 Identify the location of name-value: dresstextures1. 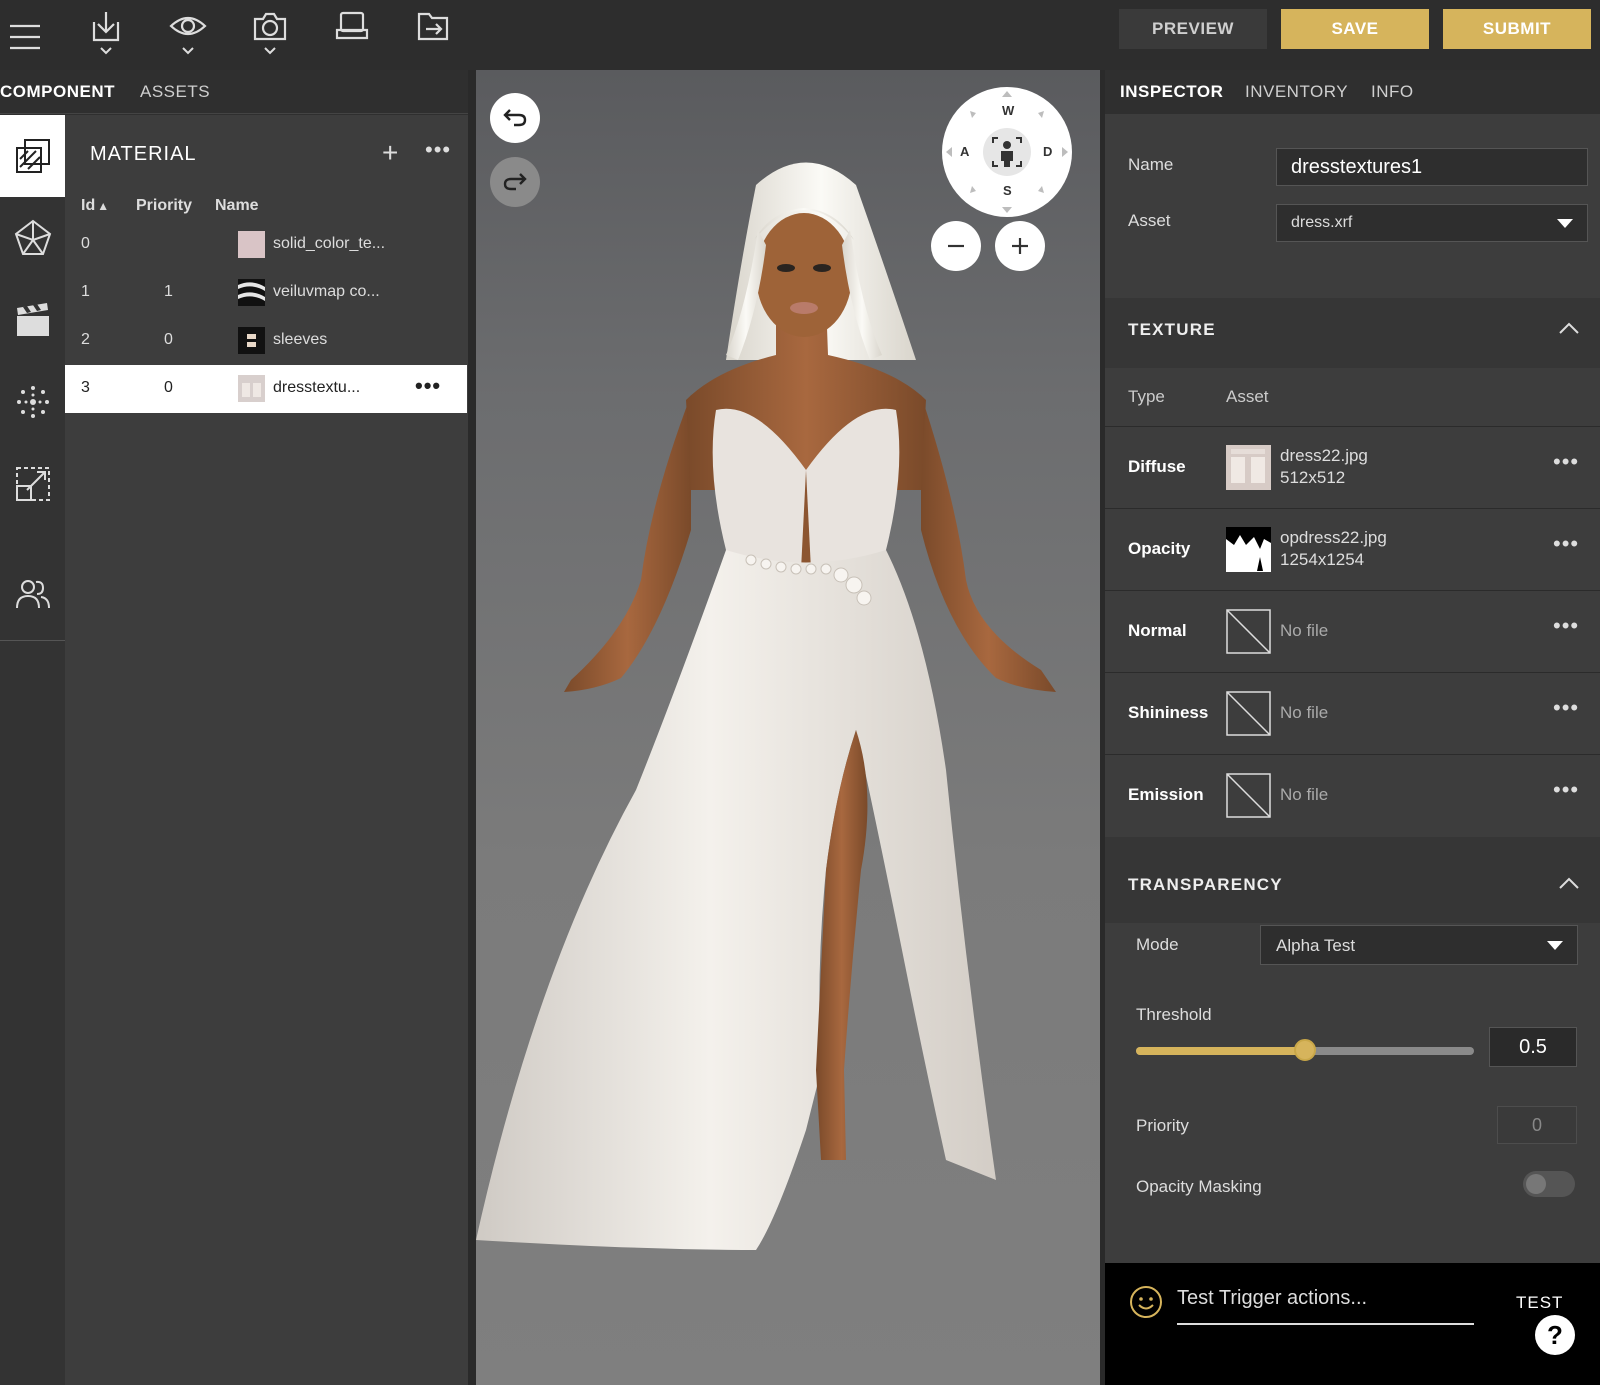
(1357, 167).